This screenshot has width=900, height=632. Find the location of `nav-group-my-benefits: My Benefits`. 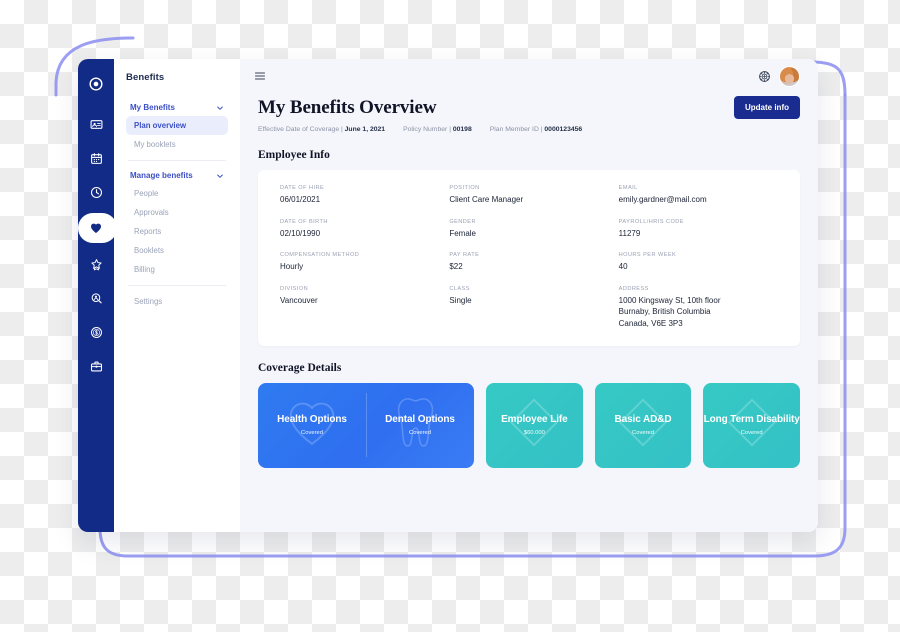

nav-group-my-benefits: My Benefits is located at coordinates (177, 107).